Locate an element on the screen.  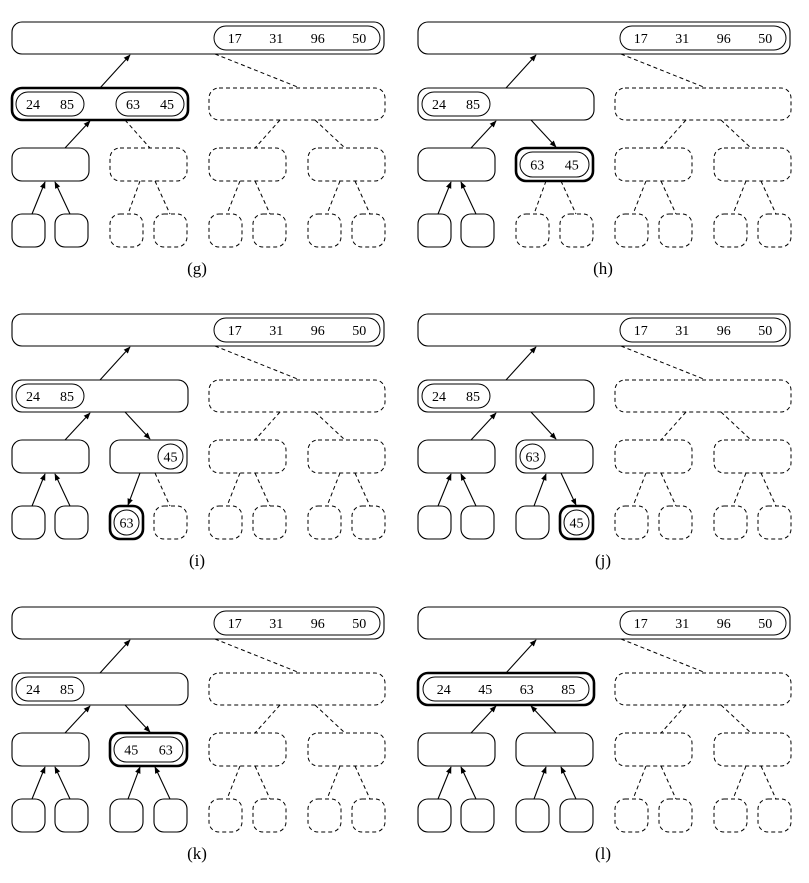
panel-caption: (i) is located at coordinates (197, 560).